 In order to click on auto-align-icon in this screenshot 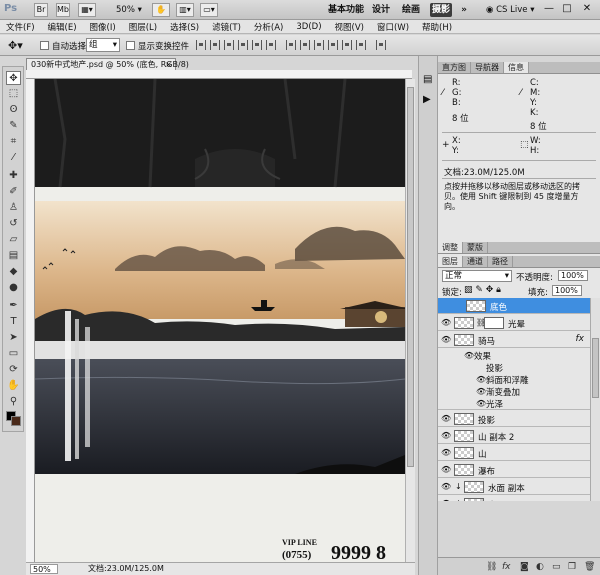, I will do `click(381, 45)`.